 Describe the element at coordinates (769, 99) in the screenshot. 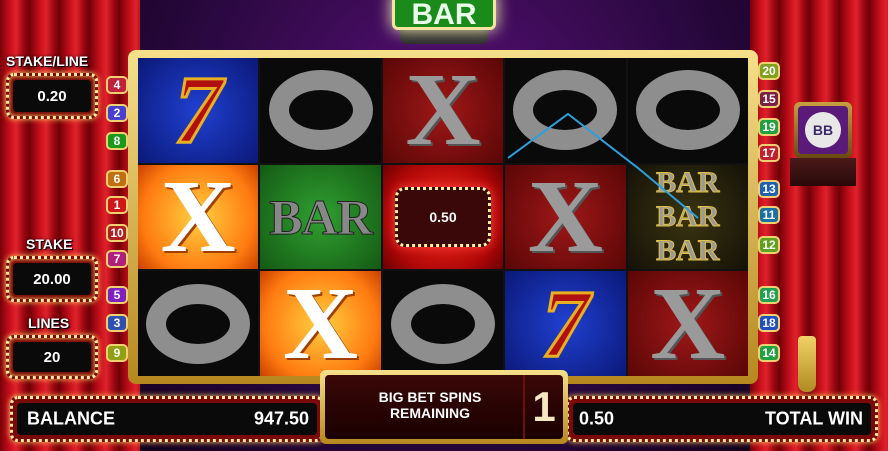

I see `payline-badge-15: 15` at that location.